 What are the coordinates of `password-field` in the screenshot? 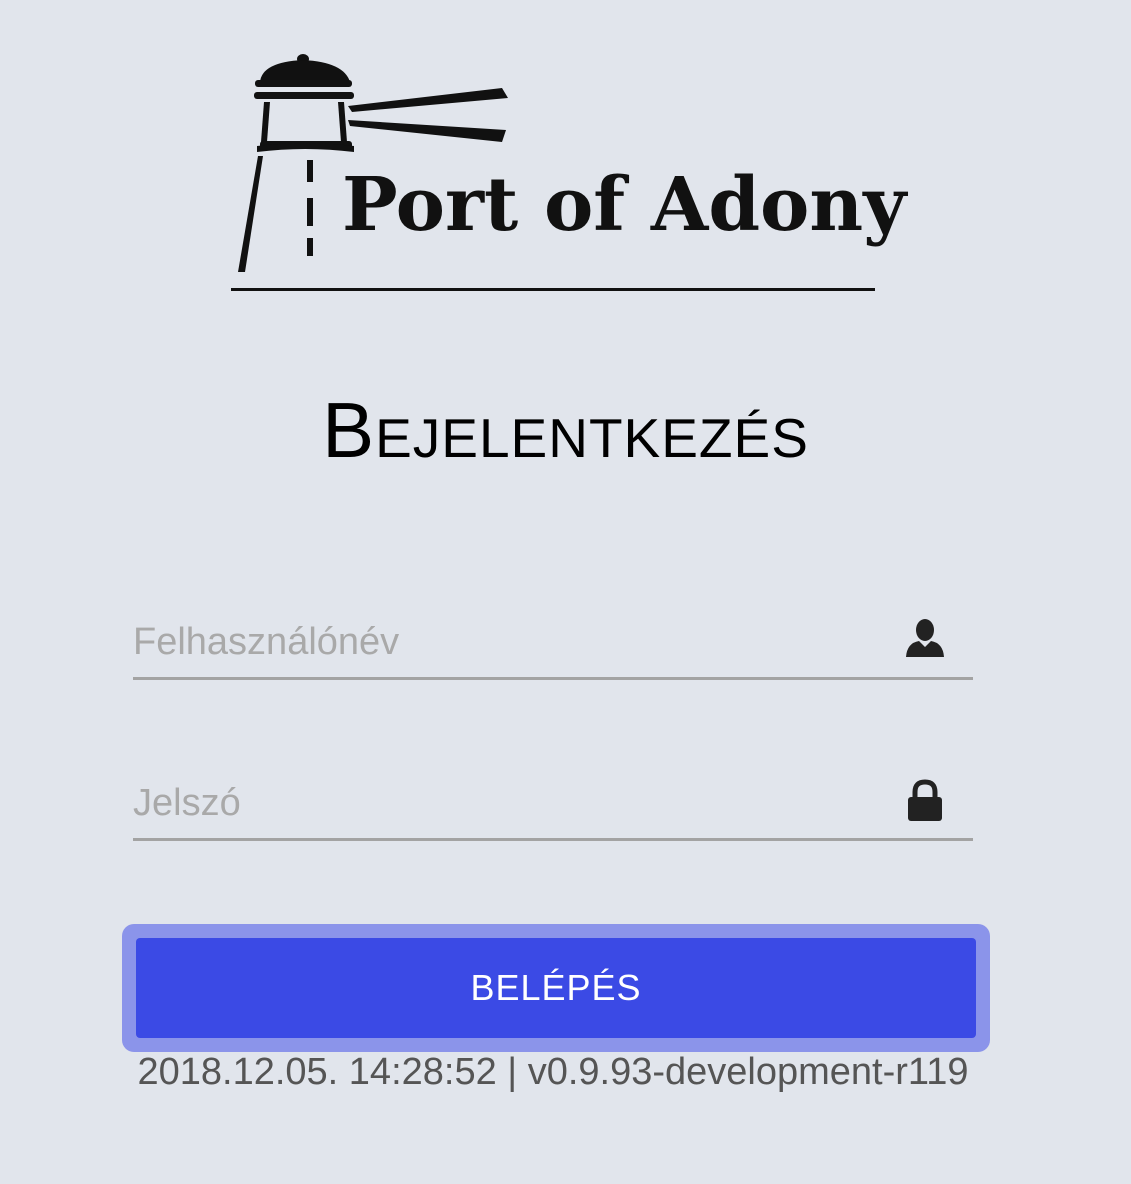 It's located at (553, 804).